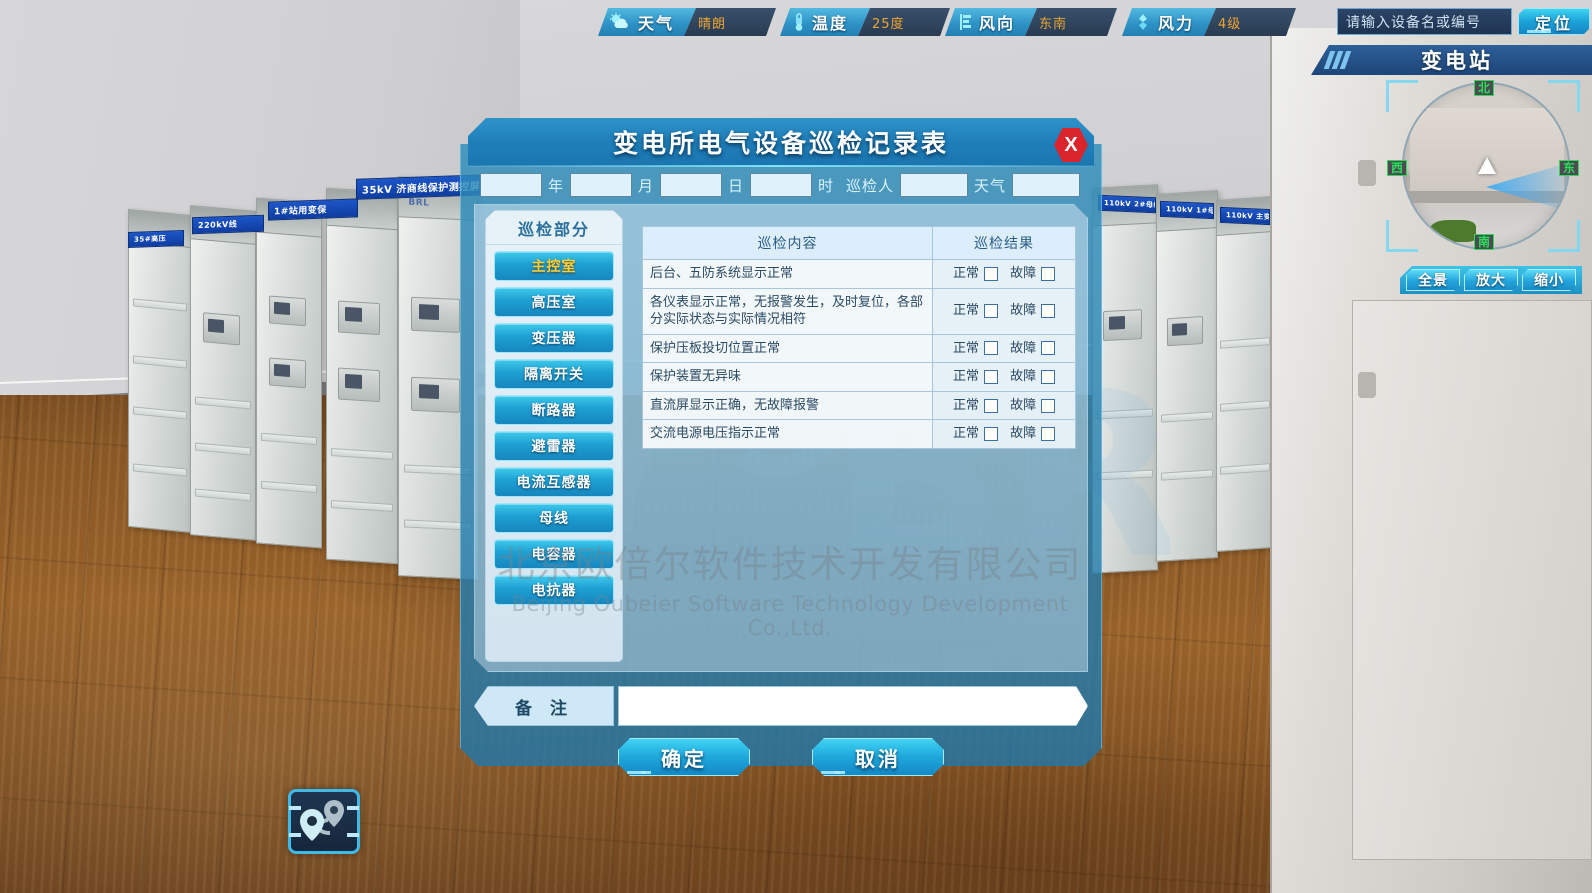  What do you see at coordinates (858, 243) in the screenshot?
I see `table-header-row: 巡检内容 巡检结果` at bounding box center [858, 243].